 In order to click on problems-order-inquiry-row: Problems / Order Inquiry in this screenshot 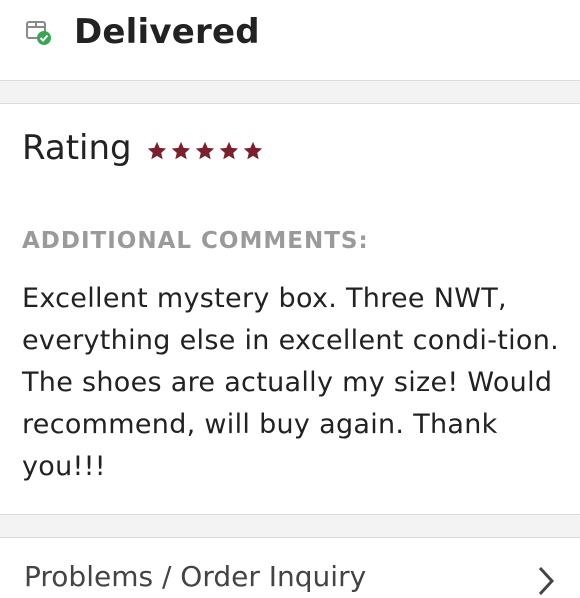, I will do `click(290, 568)`.